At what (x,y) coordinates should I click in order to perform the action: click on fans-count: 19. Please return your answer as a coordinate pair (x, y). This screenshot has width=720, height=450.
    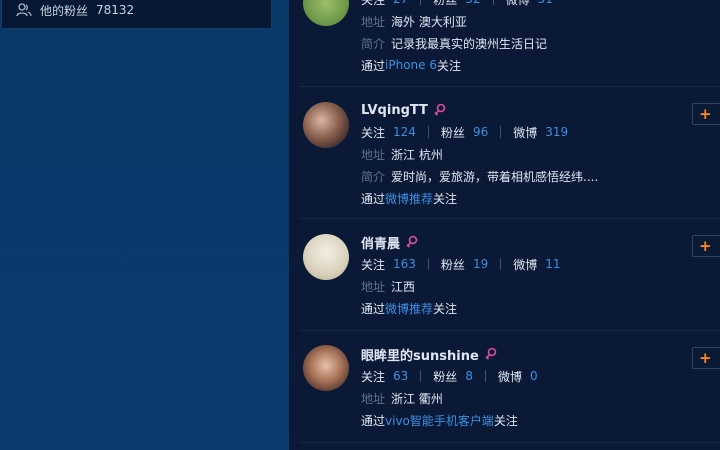
    Looking at the image, I should click on (480, 264).